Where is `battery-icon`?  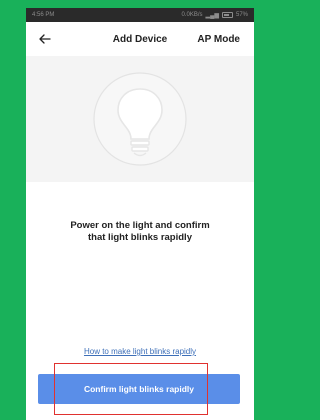 battery-icon is located at coordinates (227, 15).